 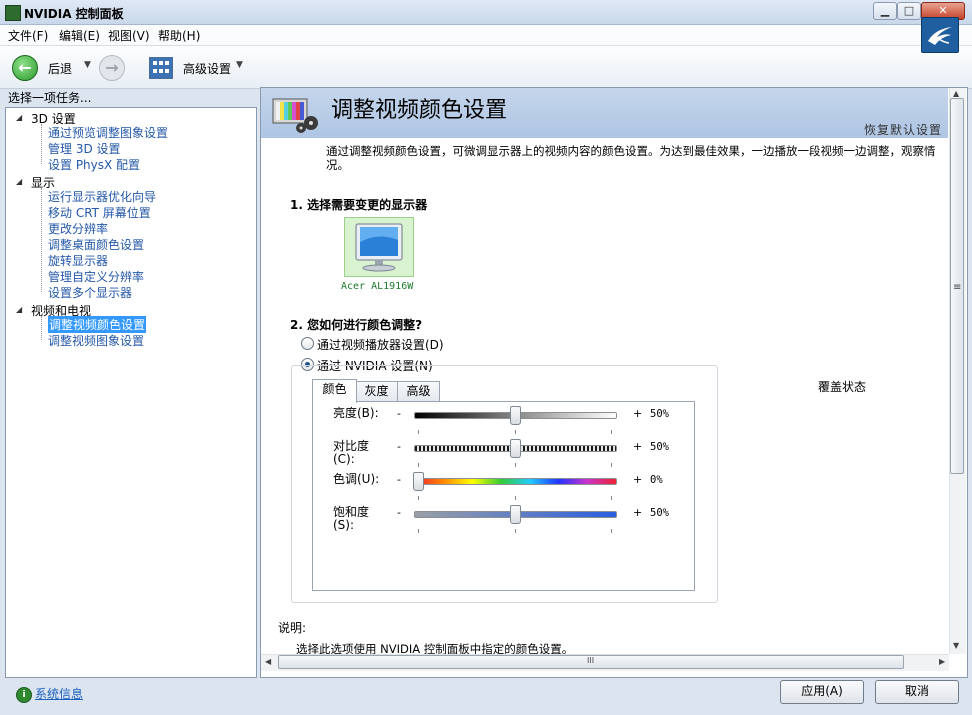 I want to click on tree-item-crt-position: 移动 CRT 屏幕位置, so click(x=99, y=212).